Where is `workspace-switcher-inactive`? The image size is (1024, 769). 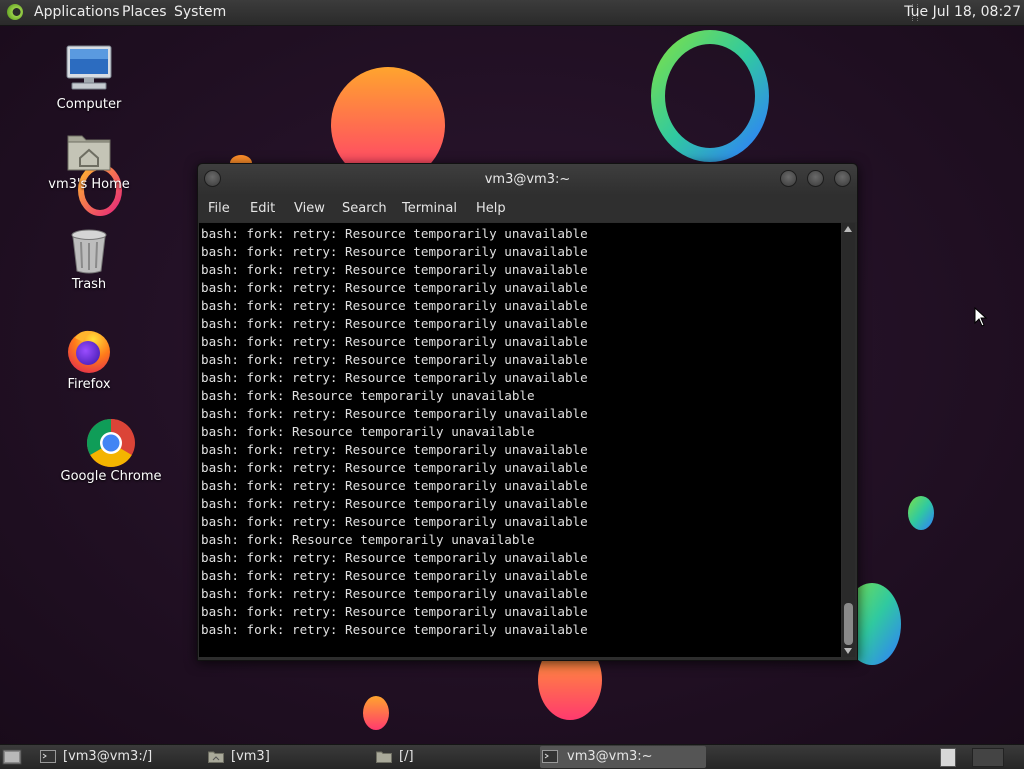
workspace-switcher-inactive is located at coordinates (988, 757).